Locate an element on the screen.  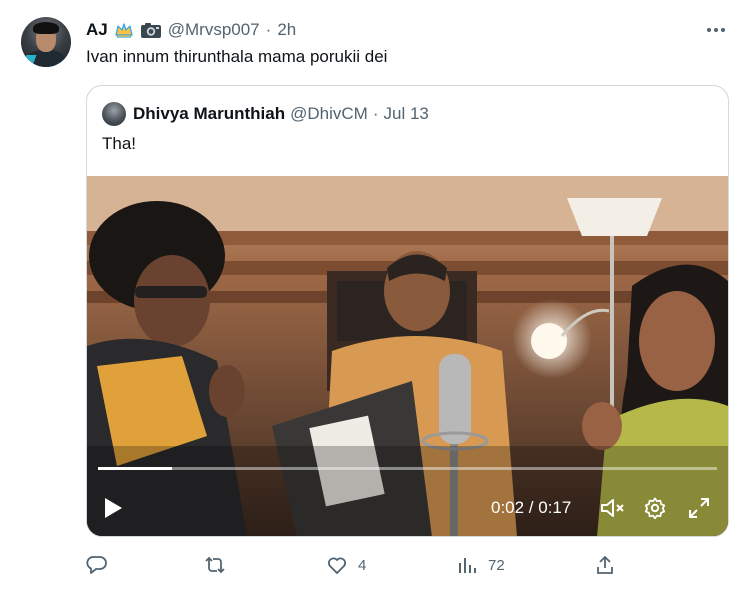
author-avatar is located at coordinates (46, 42).